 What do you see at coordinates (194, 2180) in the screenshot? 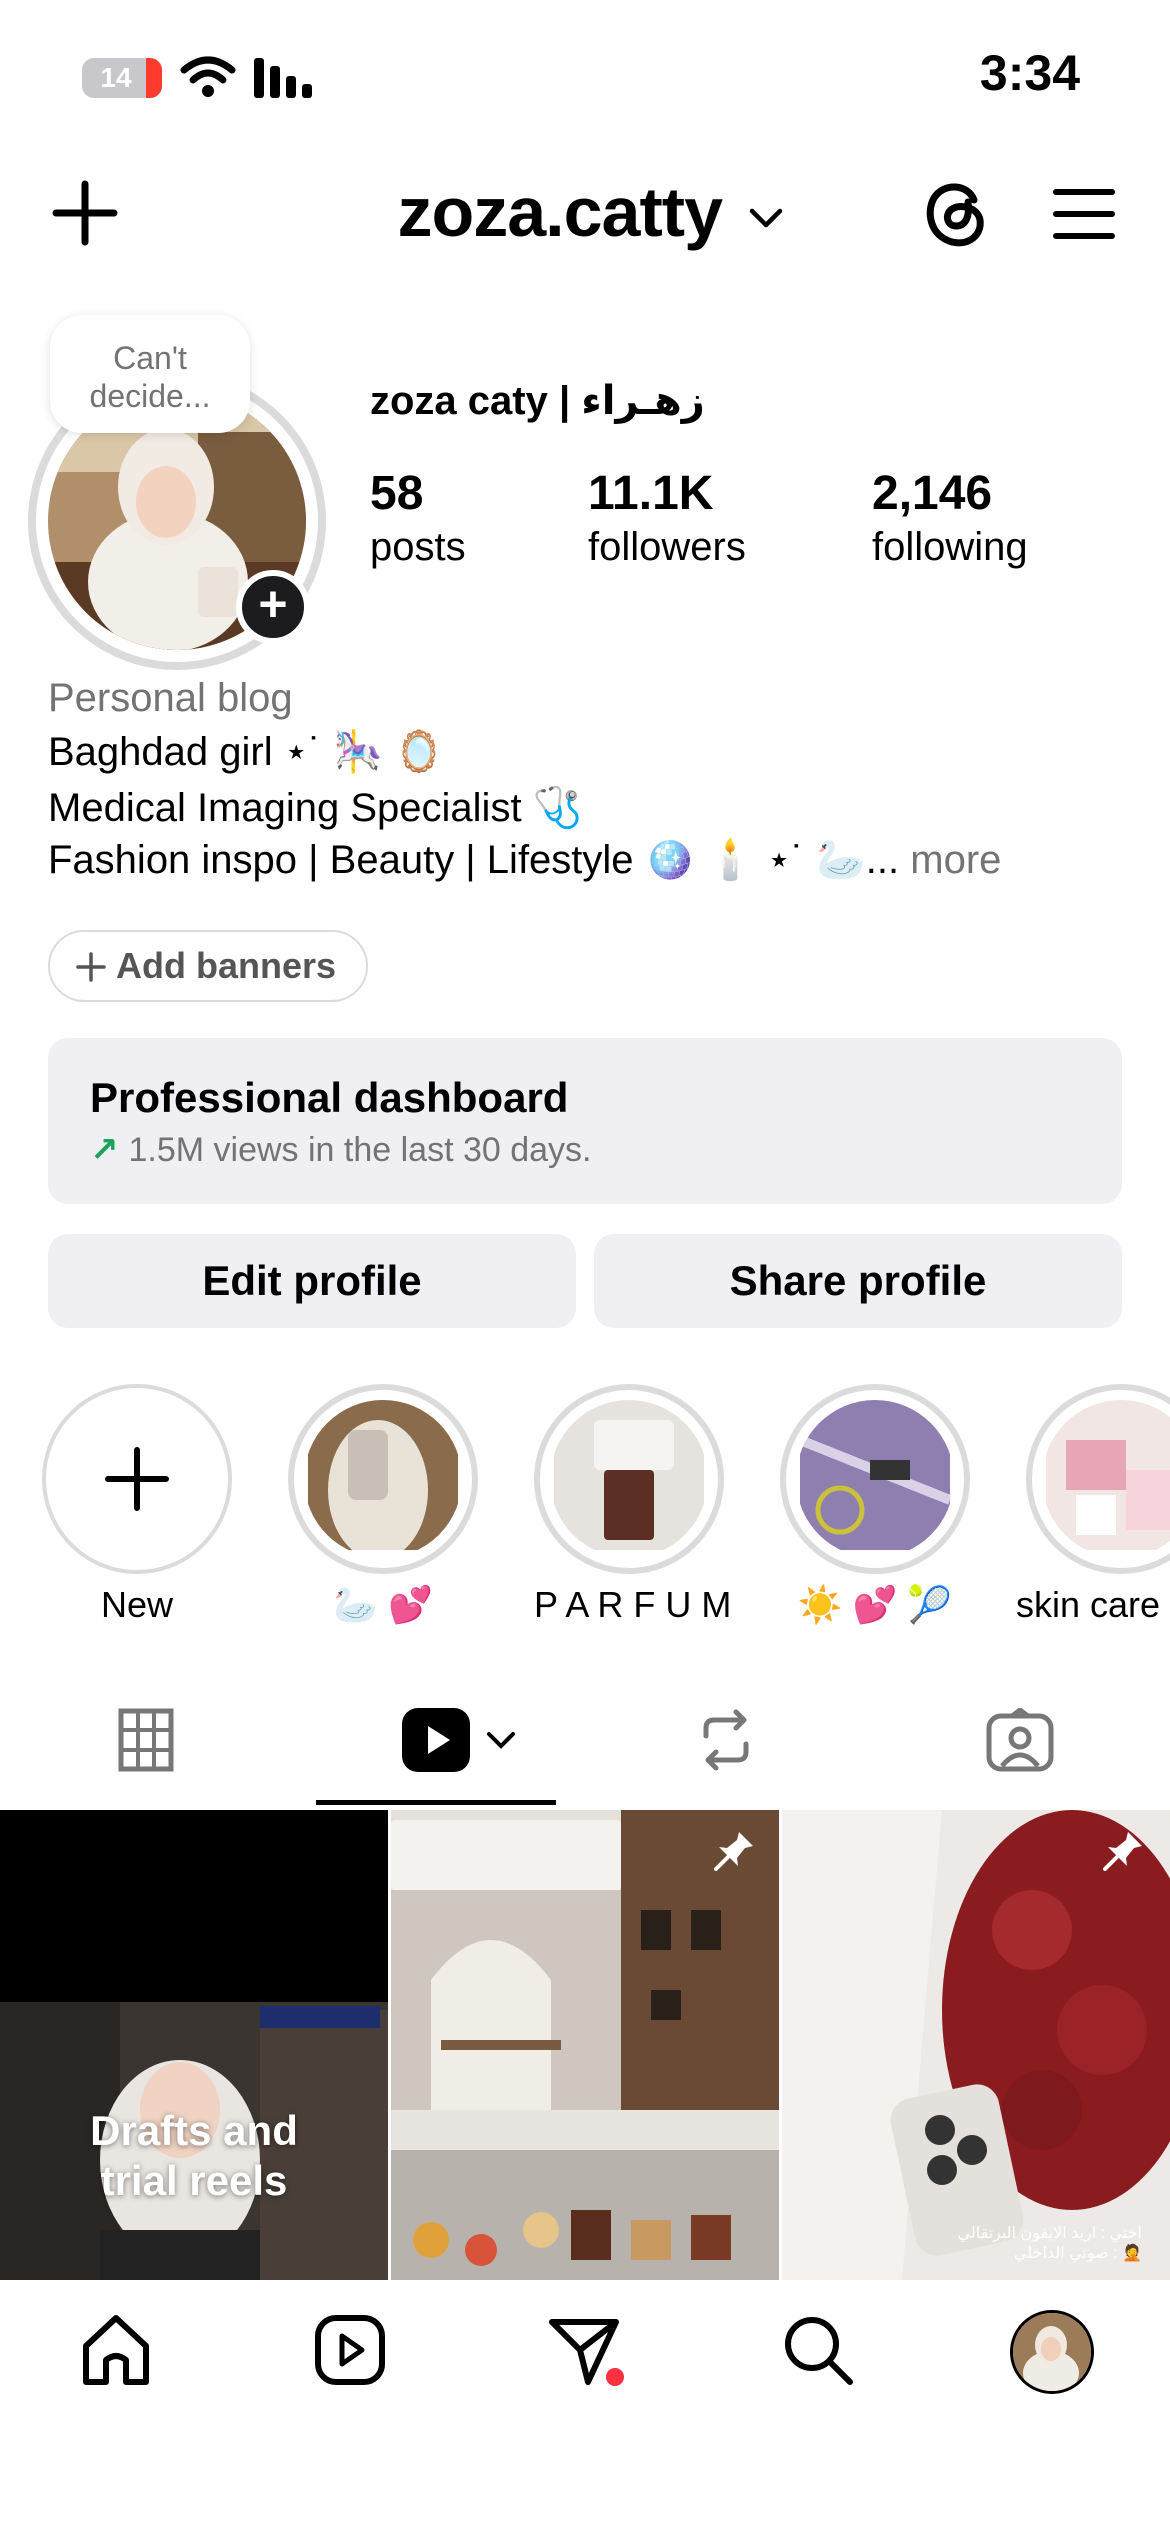
I see `drafts-label-line: trial reels` at bounding box center [194, 2180].